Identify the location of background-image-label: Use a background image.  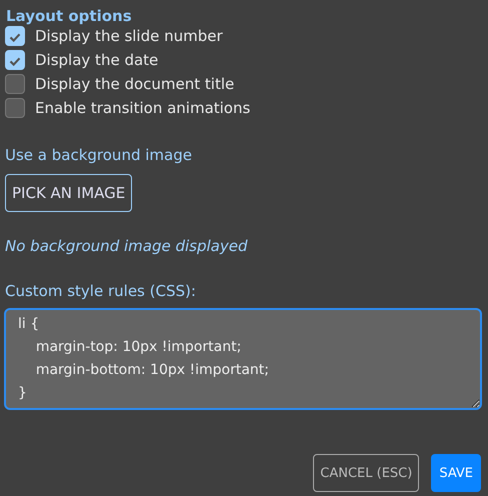
(98, 155).